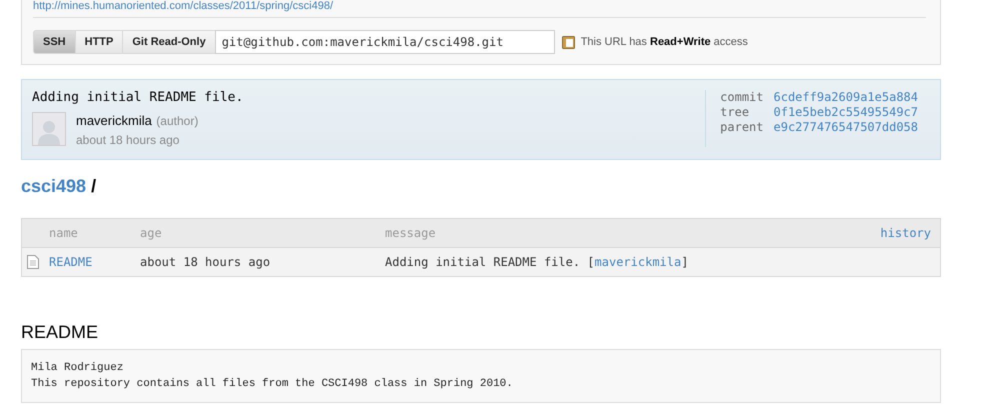 The width and height of the screenshot is (982, 420). I want to click on file-icon, so click(33, 262).